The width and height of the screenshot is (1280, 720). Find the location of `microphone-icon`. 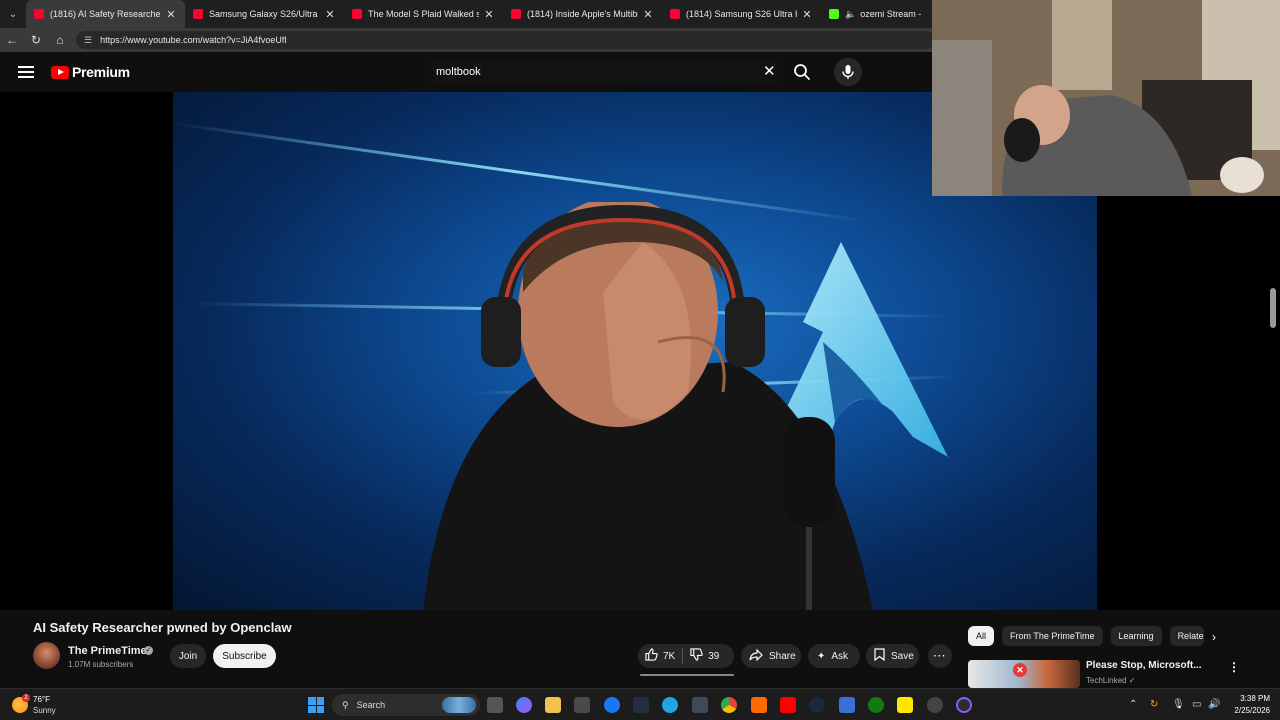

microphone-icon is located at coordinates (848, 72).